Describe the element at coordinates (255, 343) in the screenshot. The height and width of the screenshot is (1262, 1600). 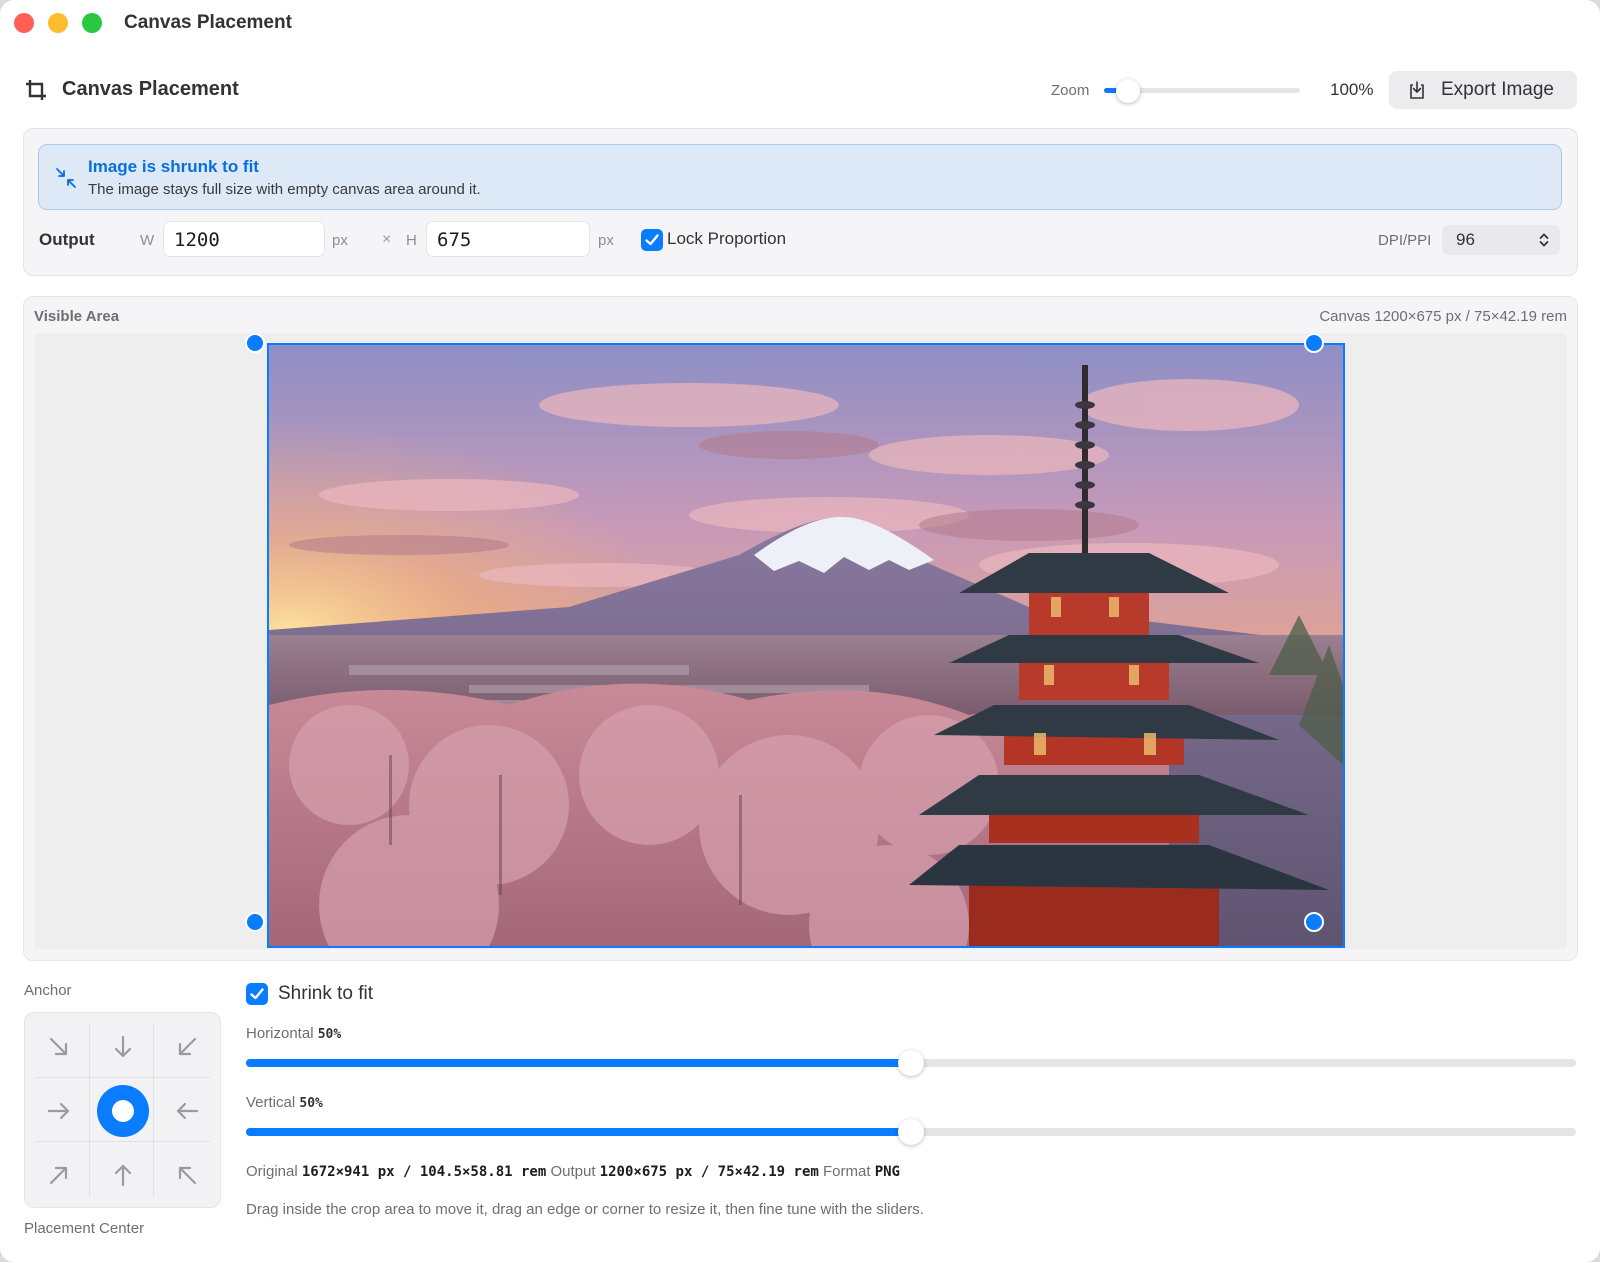
I see `crop-handle-top-left` at that location.